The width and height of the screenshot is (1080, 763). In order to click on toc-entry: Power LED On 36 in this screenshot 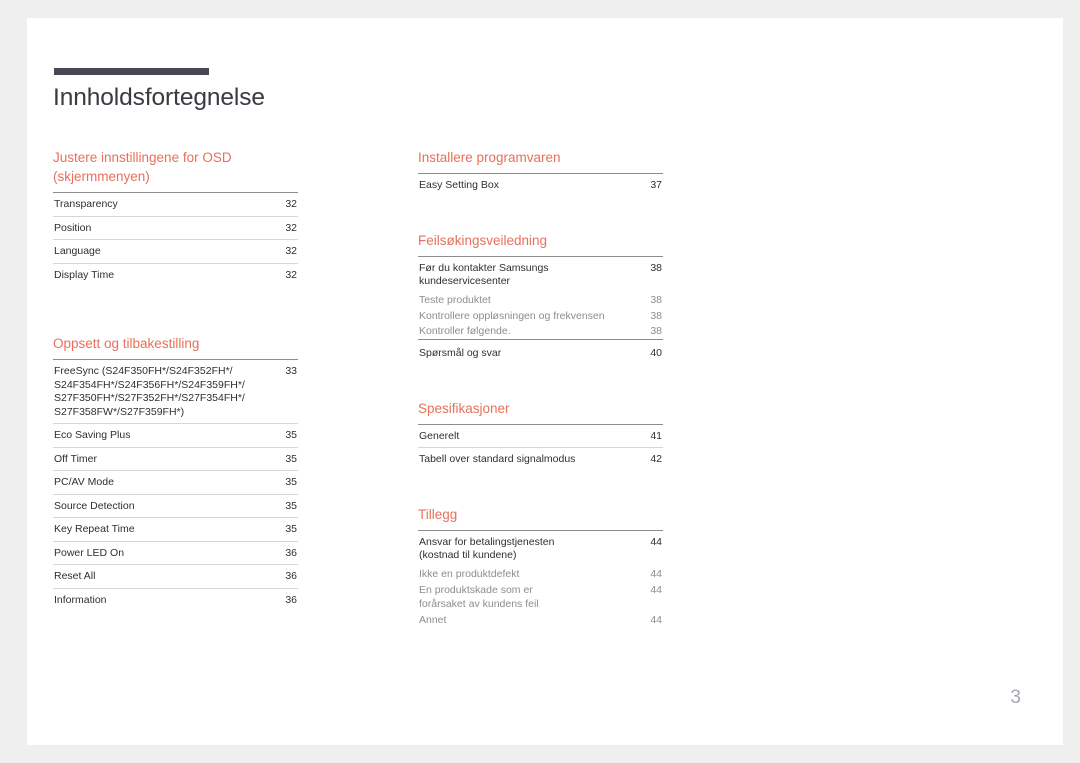, I will do `click(175, 553)`.